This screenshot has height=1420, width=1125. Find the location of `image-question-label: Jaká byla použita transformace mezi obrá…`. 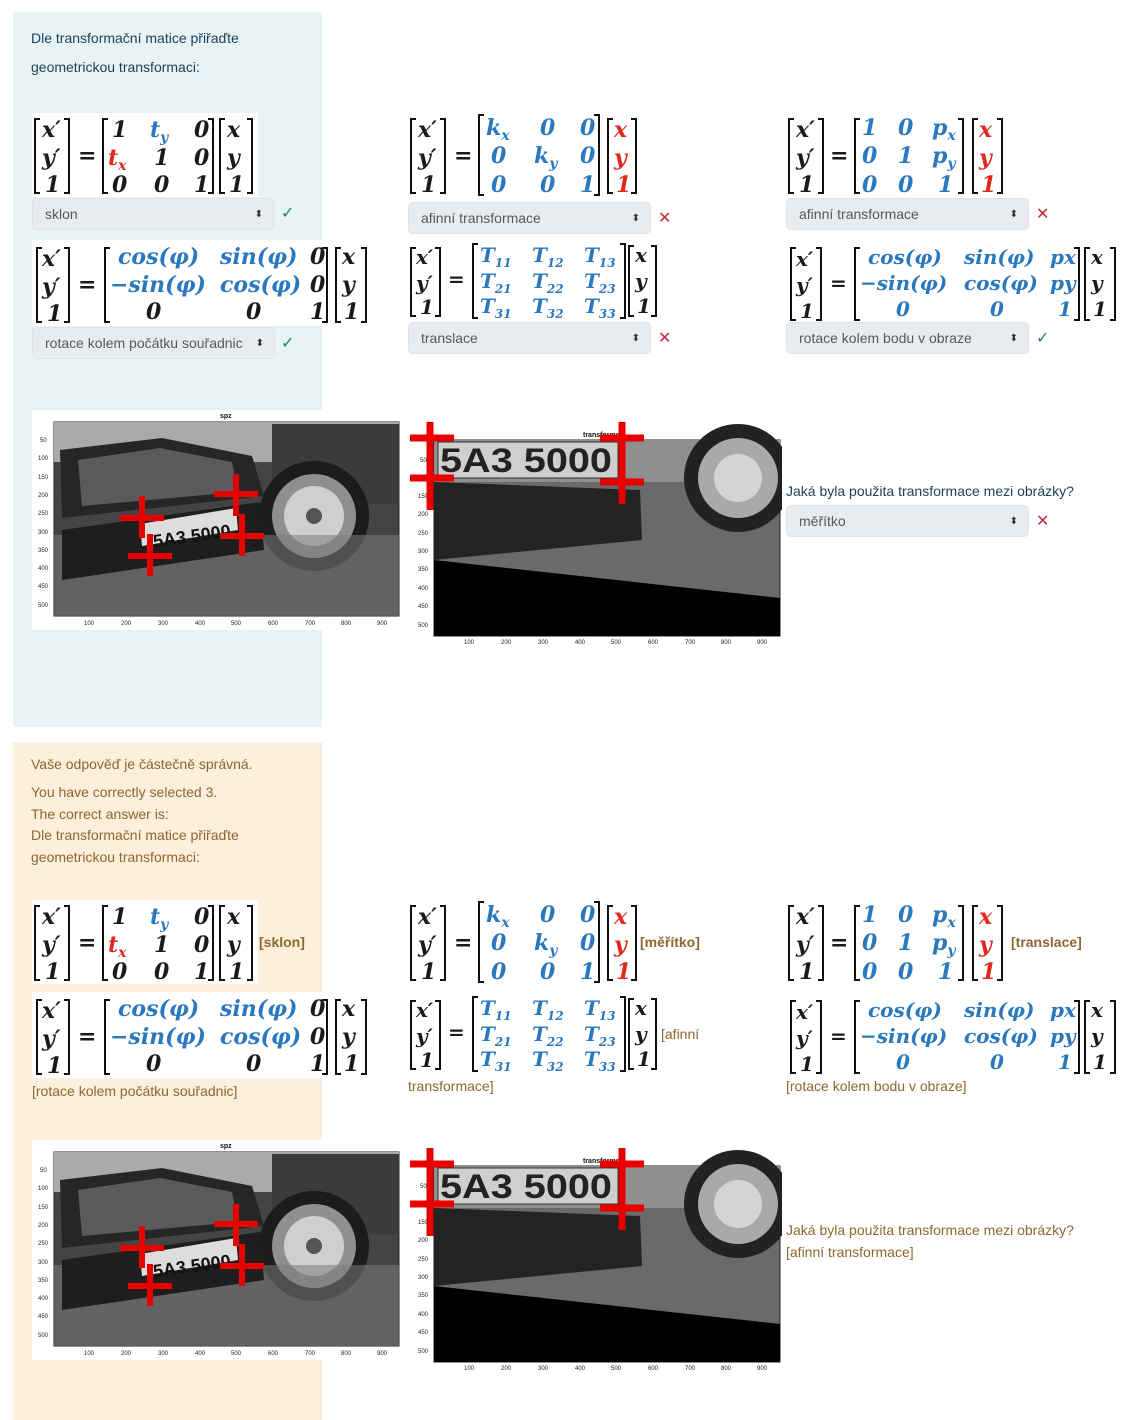

image-question-label: Jaká byla použita transformace mezi obrá… is located at coordinates (930, 491).